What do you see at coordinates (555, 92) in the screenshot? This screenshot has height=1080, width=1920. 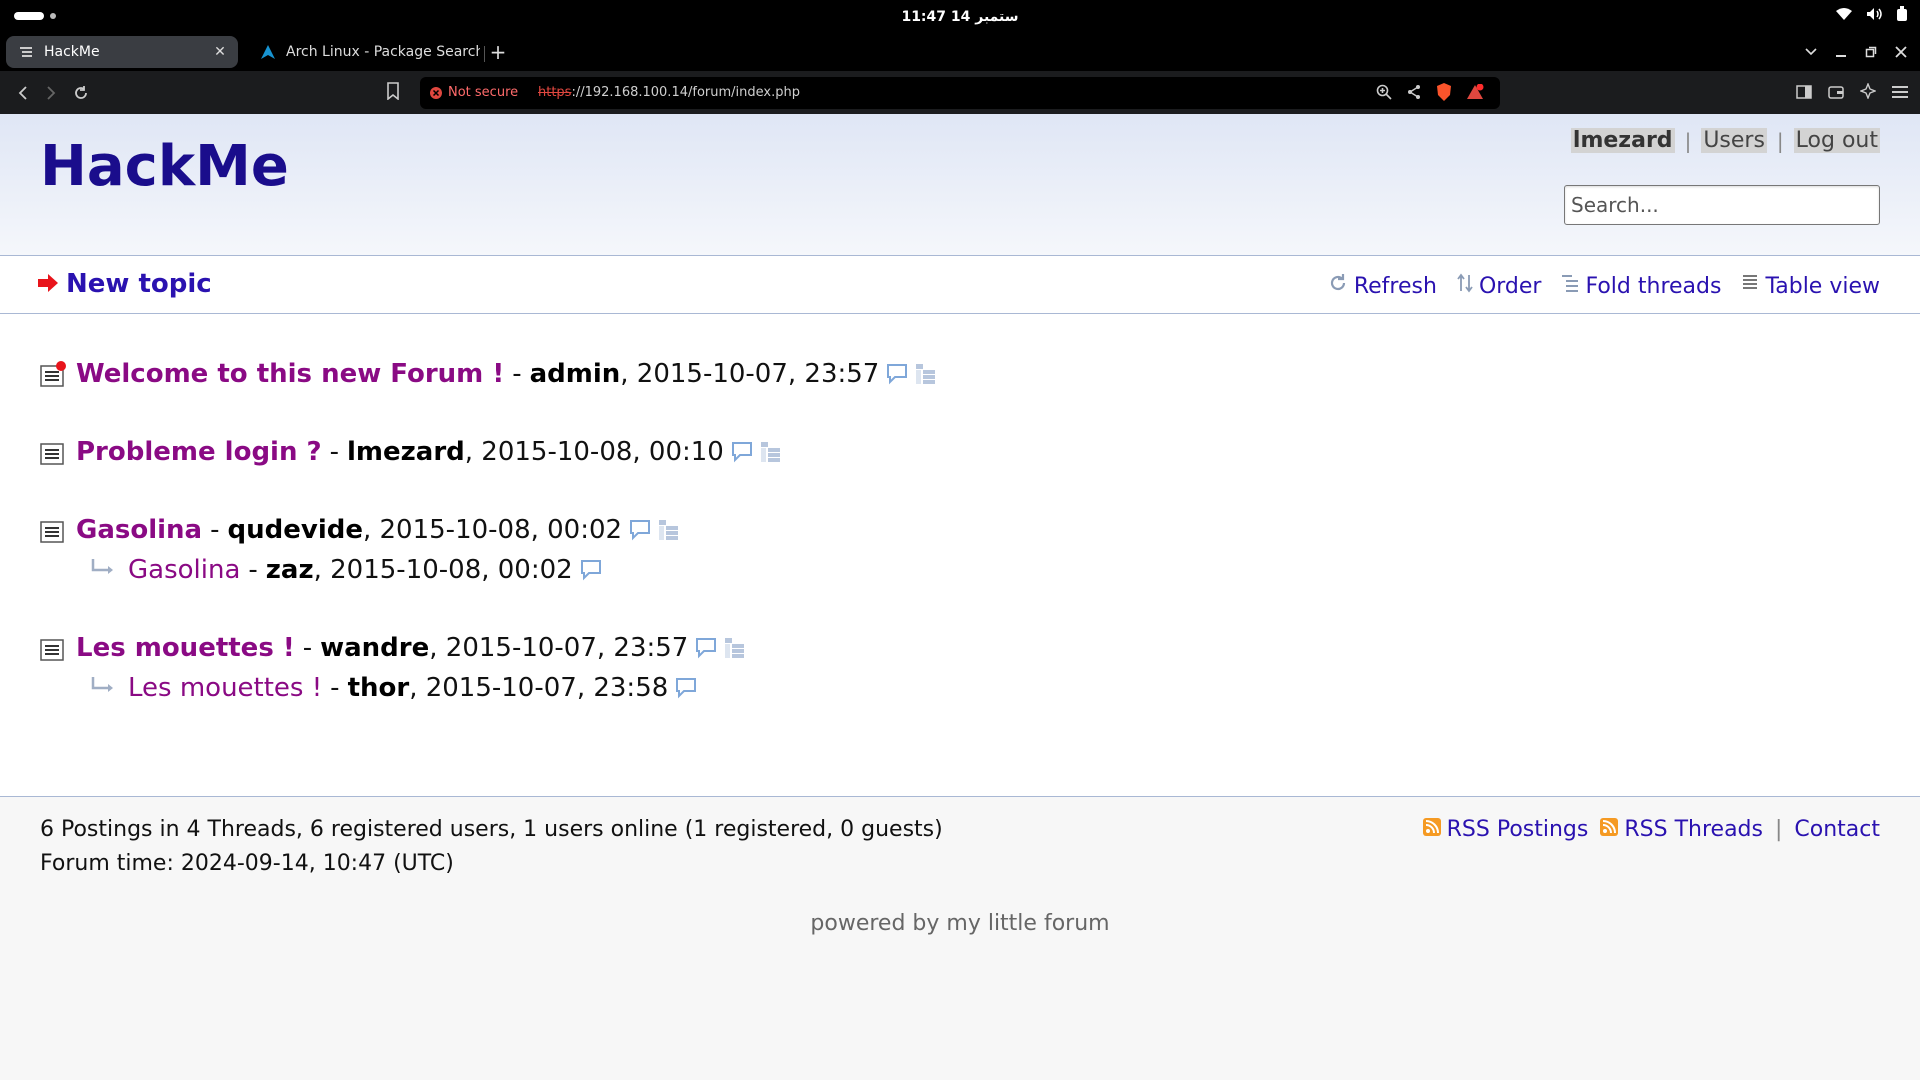 I see `url-scheme: https` at bounding box center [555, 92].